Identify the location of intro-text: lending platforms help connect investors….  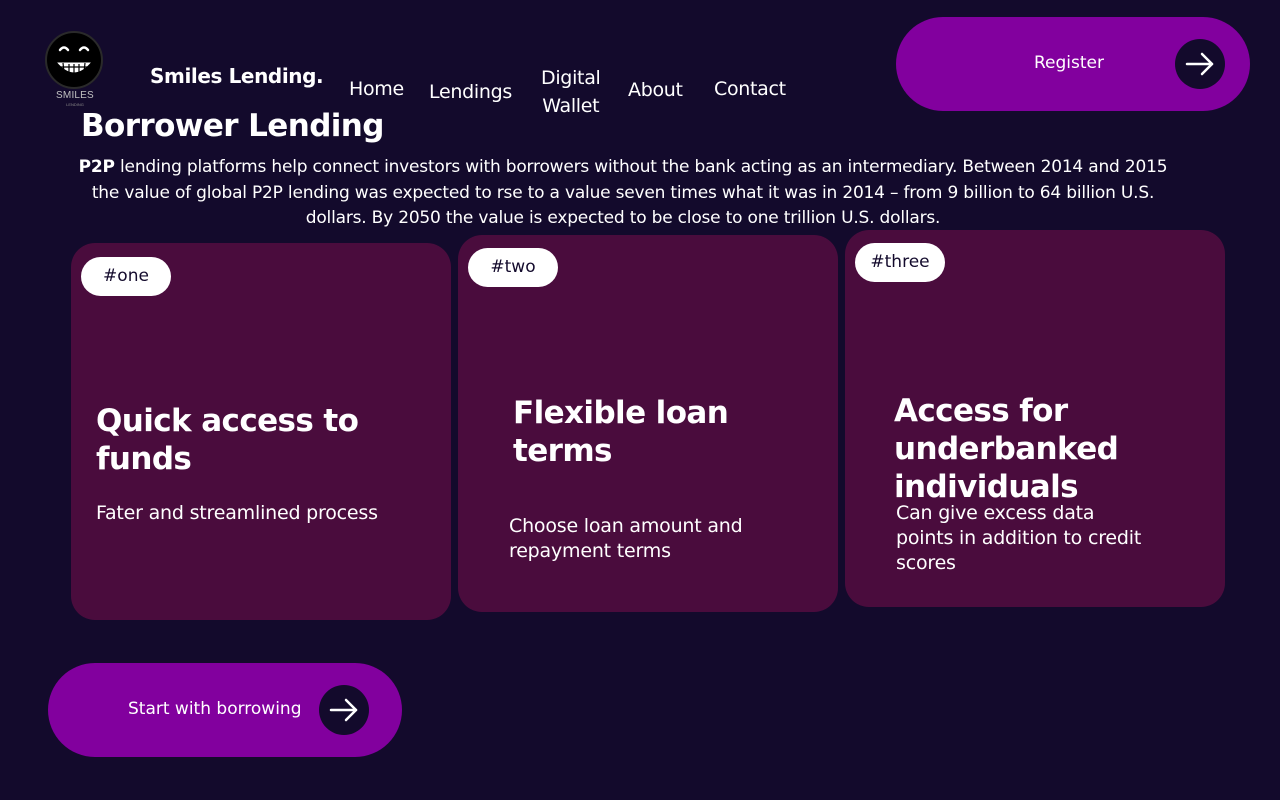
(629, 192).